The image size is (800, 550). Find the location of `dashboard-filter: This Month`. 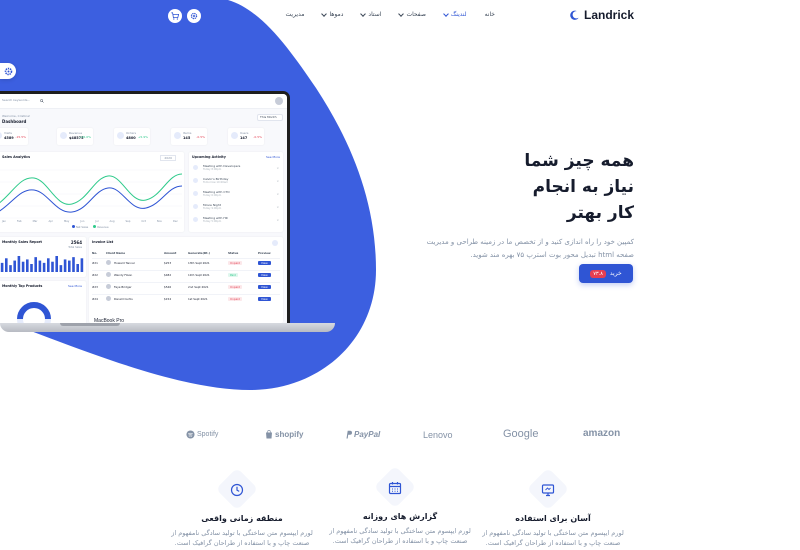

dashboard-filter: This Month is located at coordinates (270, 117).